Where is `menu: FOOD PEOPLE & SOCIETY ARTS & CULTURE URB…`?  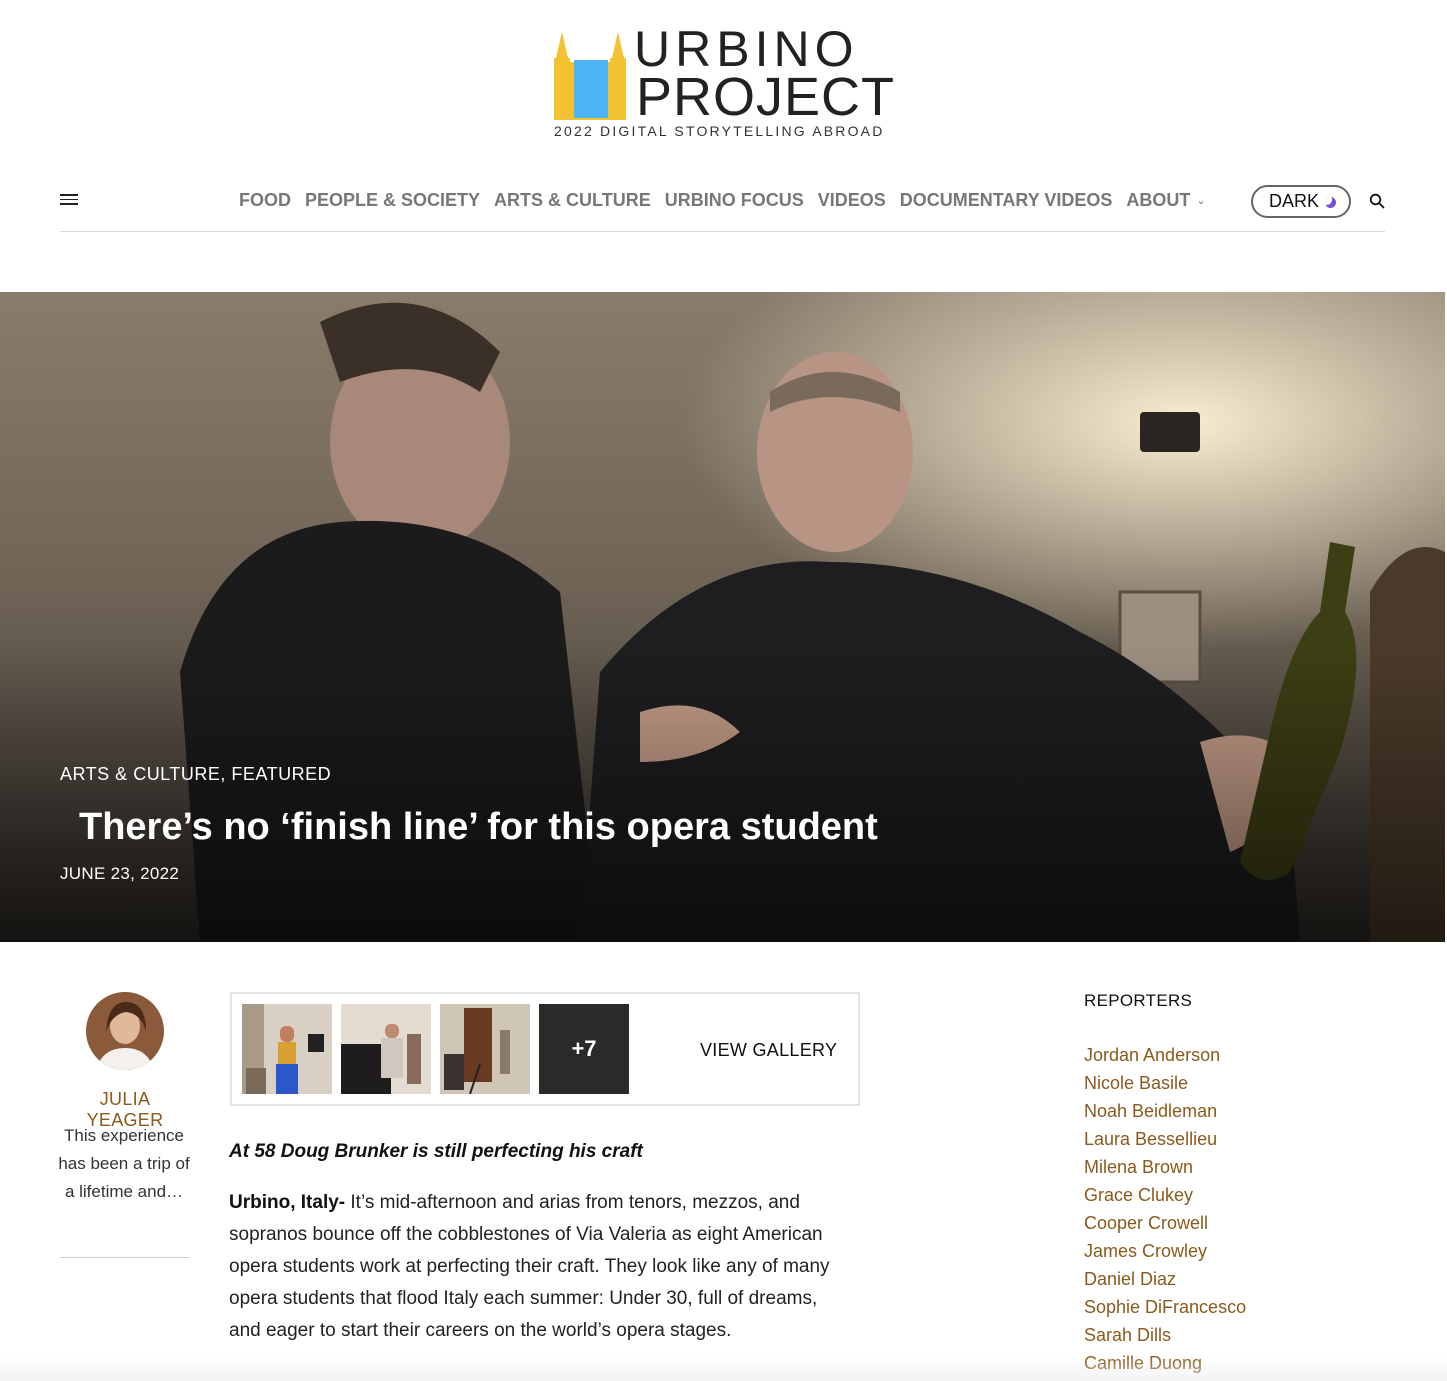 menu: FOOD PEOPLE & SOCIETY ARTS & CULTURE URB… is located at coordinates (729, 200).